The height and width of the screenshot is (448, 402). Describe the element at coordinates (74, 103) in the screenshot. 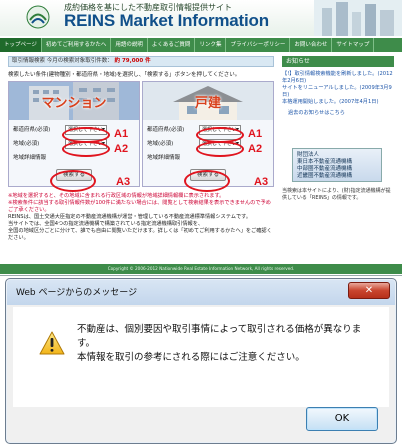

I see `mansion-title: マンション` at that location.